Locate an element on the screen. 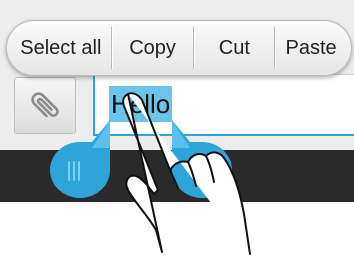 Image resolution: width=354 pixels, height=260 pixels. copy-button: Copy is located at coordinates (153, 48).